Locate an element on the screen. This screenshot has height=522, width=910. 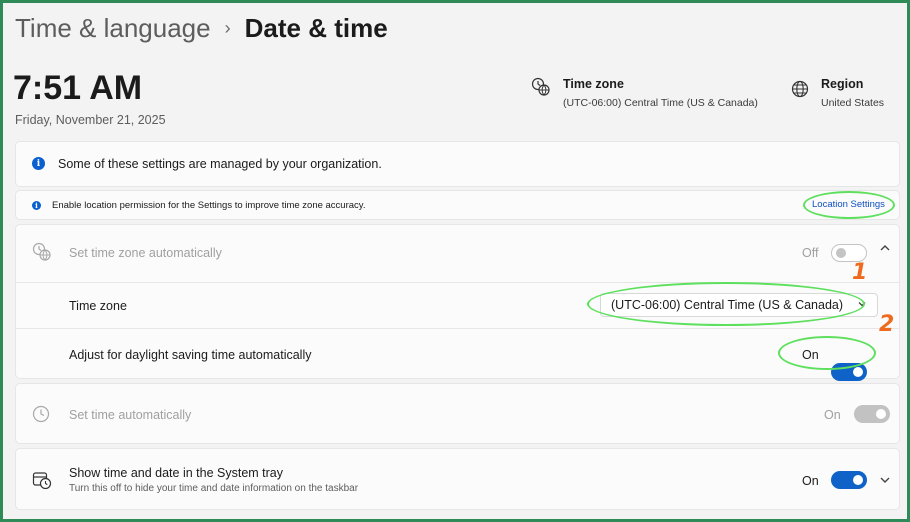
system-tray-state: On is located at coordinates (810, 481).